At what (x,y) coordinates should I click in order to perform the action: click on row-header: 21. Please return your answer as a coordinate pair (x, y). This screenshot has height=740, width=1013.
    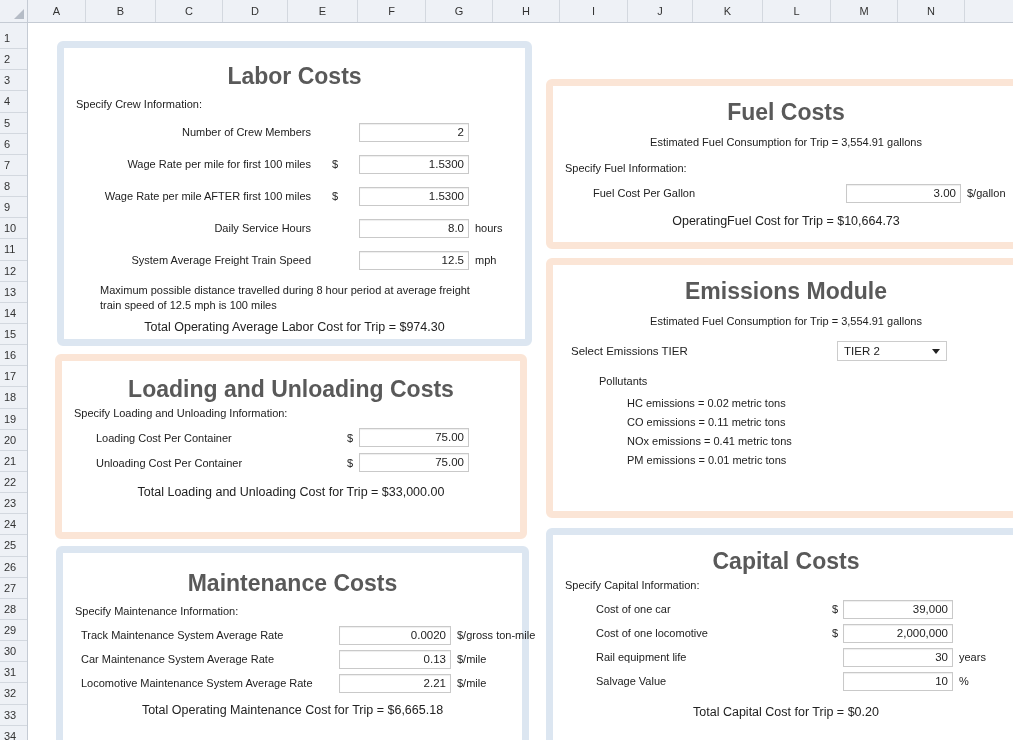
    Looking at the image, I should click on (13, 461).